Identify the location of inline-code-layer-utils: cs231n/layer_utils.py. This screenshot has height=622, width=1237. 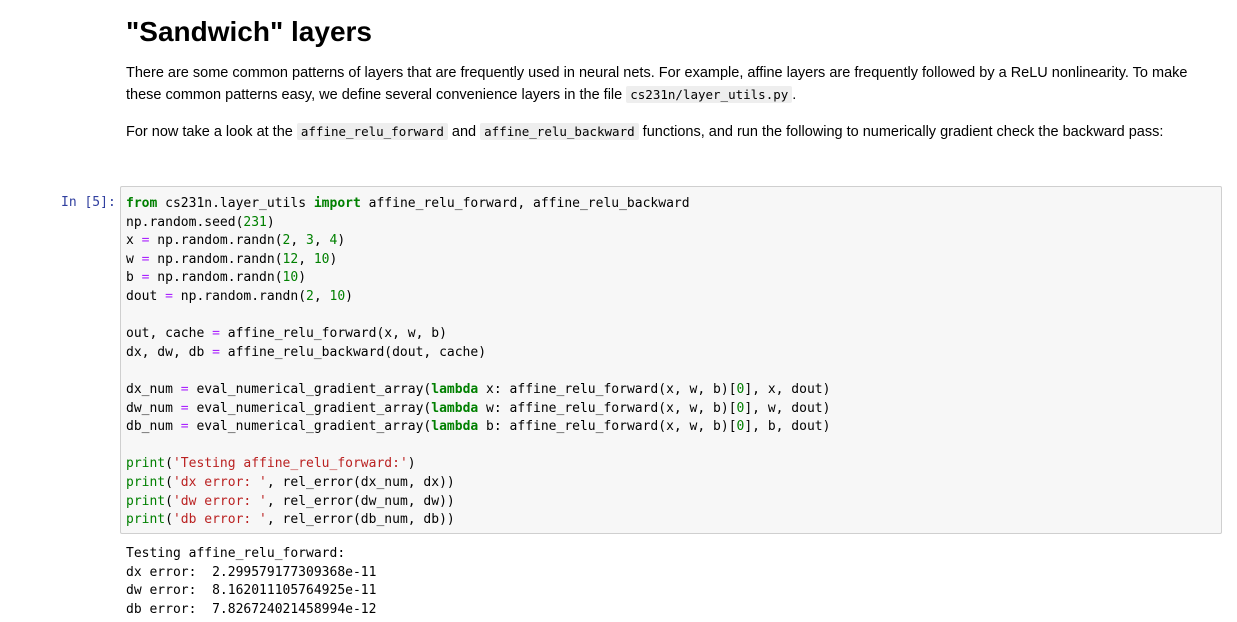
(709, 94).